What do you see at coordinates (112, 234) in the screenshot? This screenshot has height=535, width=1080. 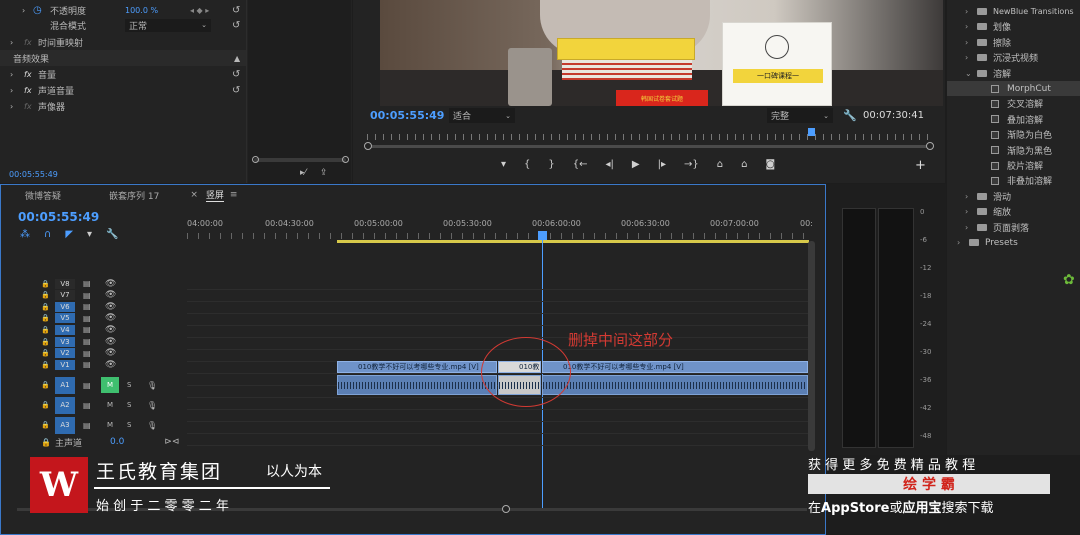 I see `settings-wrench-icon: 🔧` at bounding box center [112, 234].